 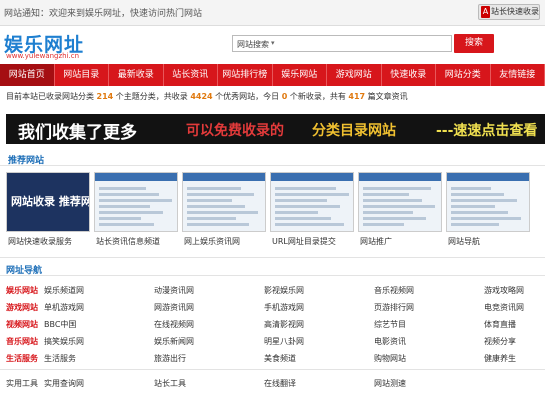 I want to click on nav-item: 快速收录, so click(x=409, y=75).